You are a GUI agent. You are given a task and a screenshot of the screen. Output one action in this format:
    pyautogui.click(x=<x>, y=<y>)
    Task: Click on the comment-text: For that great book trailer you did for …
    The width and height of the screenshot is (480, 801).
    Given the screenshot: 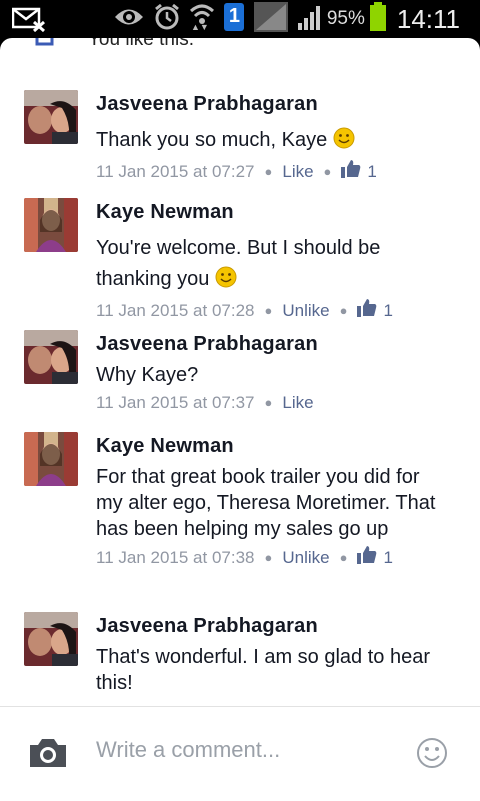 What is the action you would take?
    pyautogui.click(x=266, y=503)
    